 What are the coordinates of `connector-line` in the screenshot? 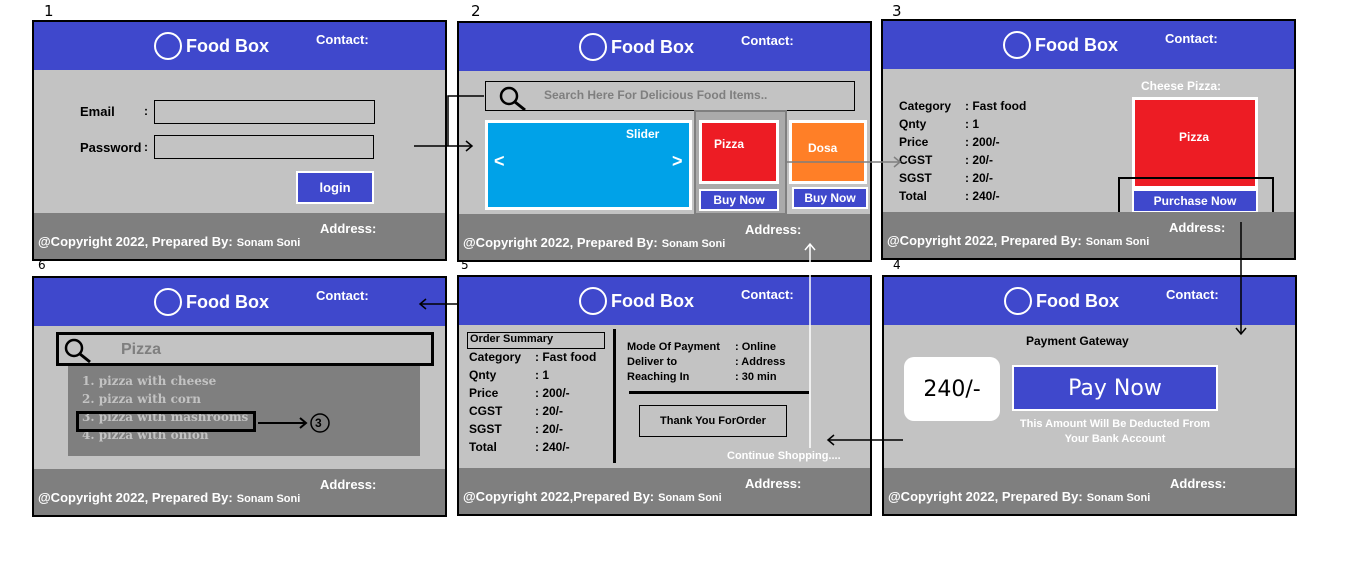 It's located at (465, 120).